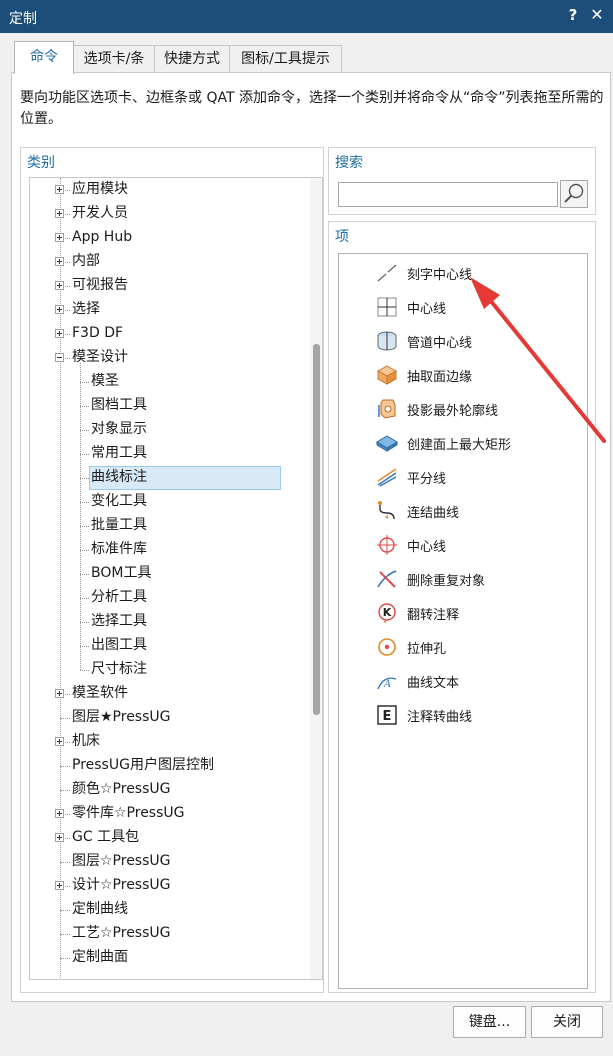  Describe the element at coordinates (463, 511) in the screenshot. I see `command-item: 连结曲线` at that location.